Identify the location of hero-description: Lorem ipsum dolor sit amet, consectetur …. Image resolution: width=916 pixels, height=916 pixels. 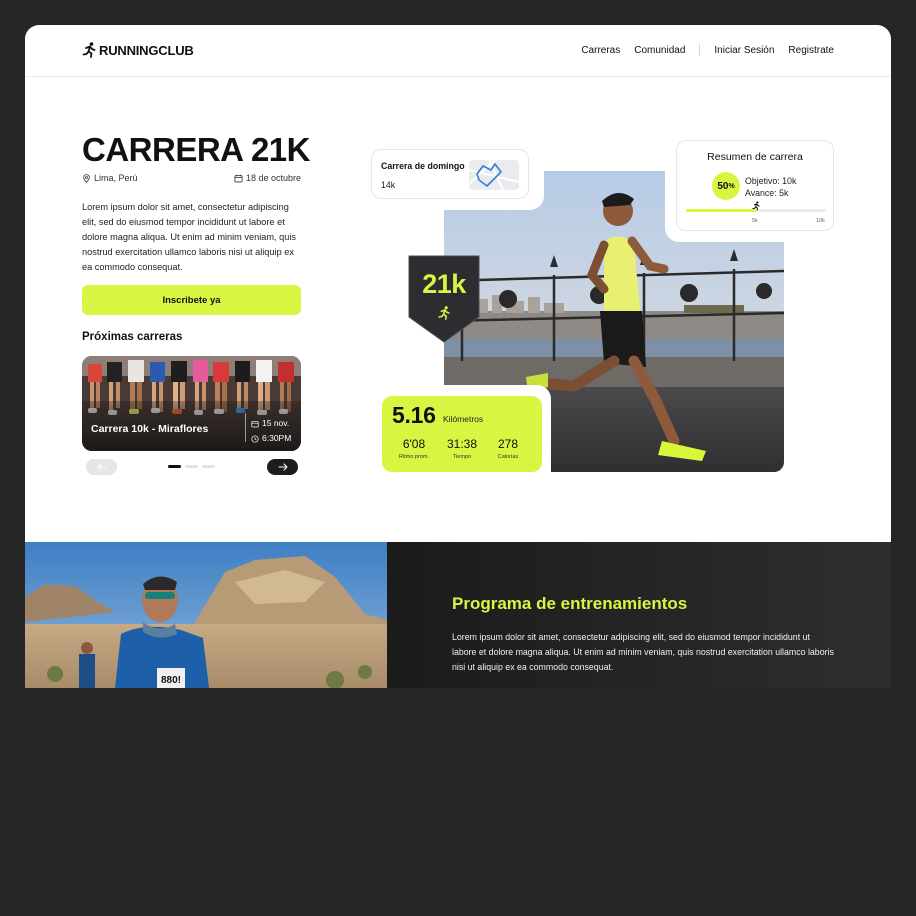
(189, 237).